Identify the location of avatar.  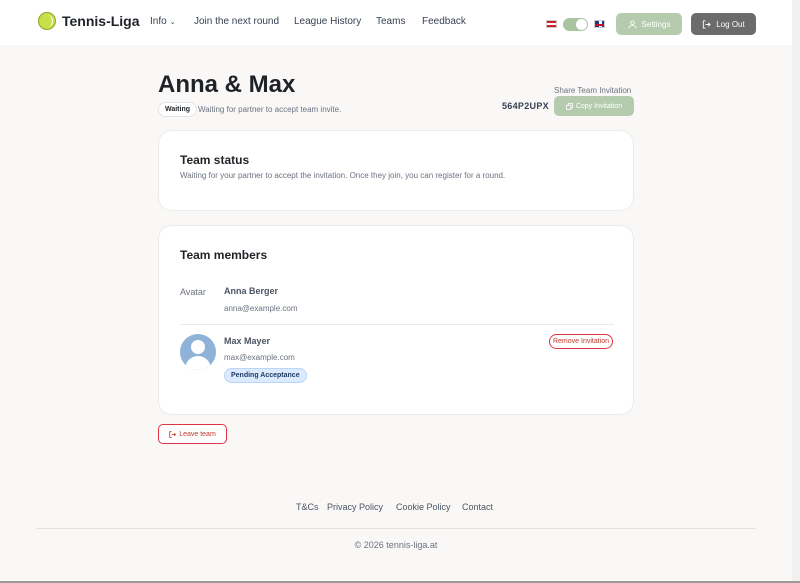
(198, 352).